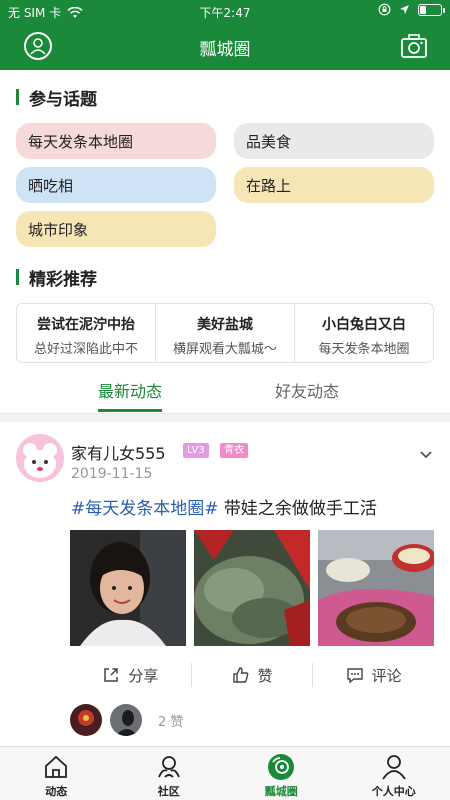 This screenshot has height=800, width=450. What do you see at coordinates (130, 390) in the screenshot?
I see `tab-latest: 最新动态` at bounding box center [130, 390].